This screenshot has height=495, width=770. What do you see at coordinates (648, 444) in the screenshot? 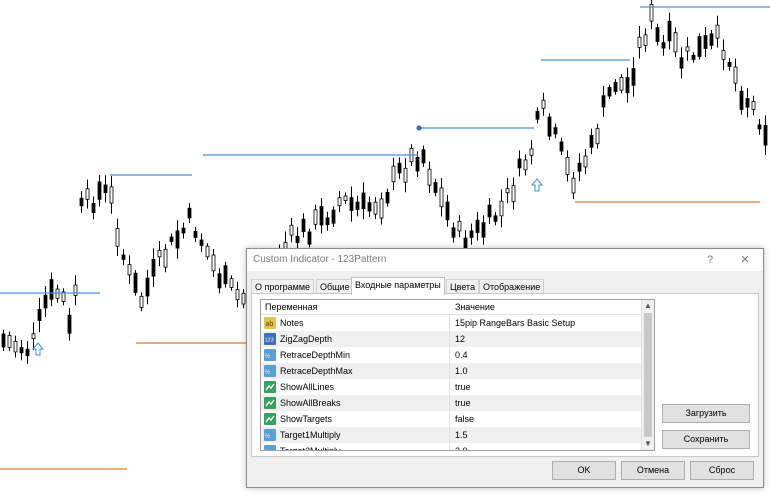
I see `scroll-down-arrow-icon: ▼` at bounding box center [648, 444].